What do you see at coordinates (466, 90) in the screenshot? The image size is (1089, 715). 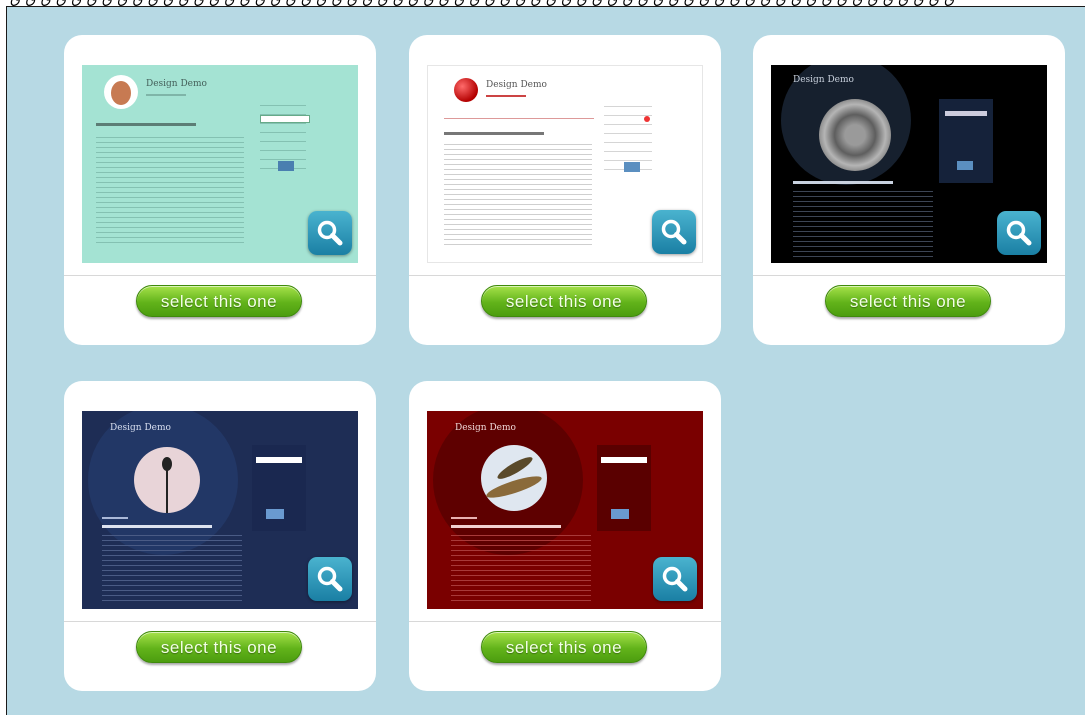 I see `red-sphere-logo` at bounding box center [466, 90].